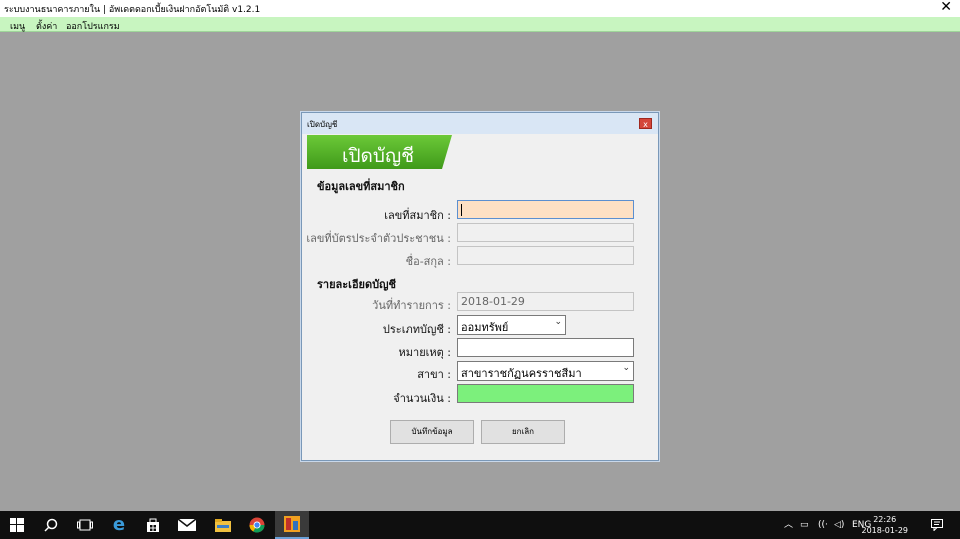 This screenshot has width=960, height=539. I want to click on edge-browser-icon: e, so click(119, 525).